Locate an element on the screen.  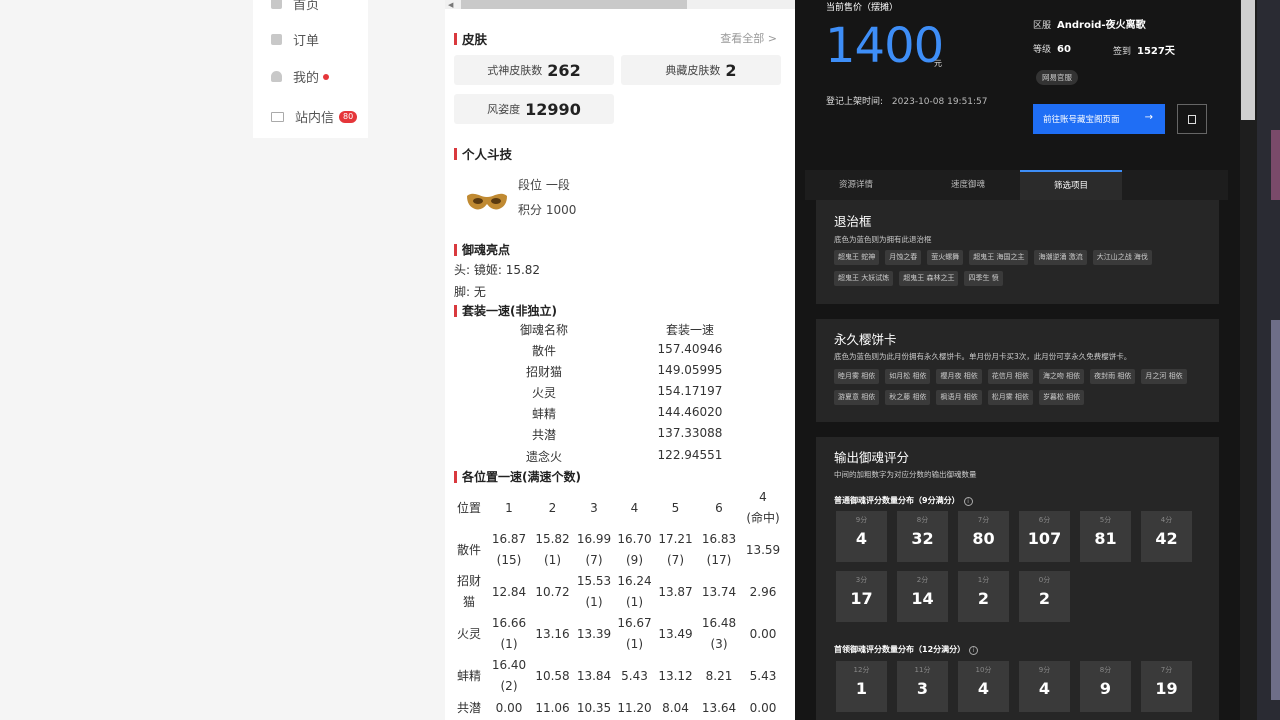
price-unit: 元 is located at coordinates (938, 63).